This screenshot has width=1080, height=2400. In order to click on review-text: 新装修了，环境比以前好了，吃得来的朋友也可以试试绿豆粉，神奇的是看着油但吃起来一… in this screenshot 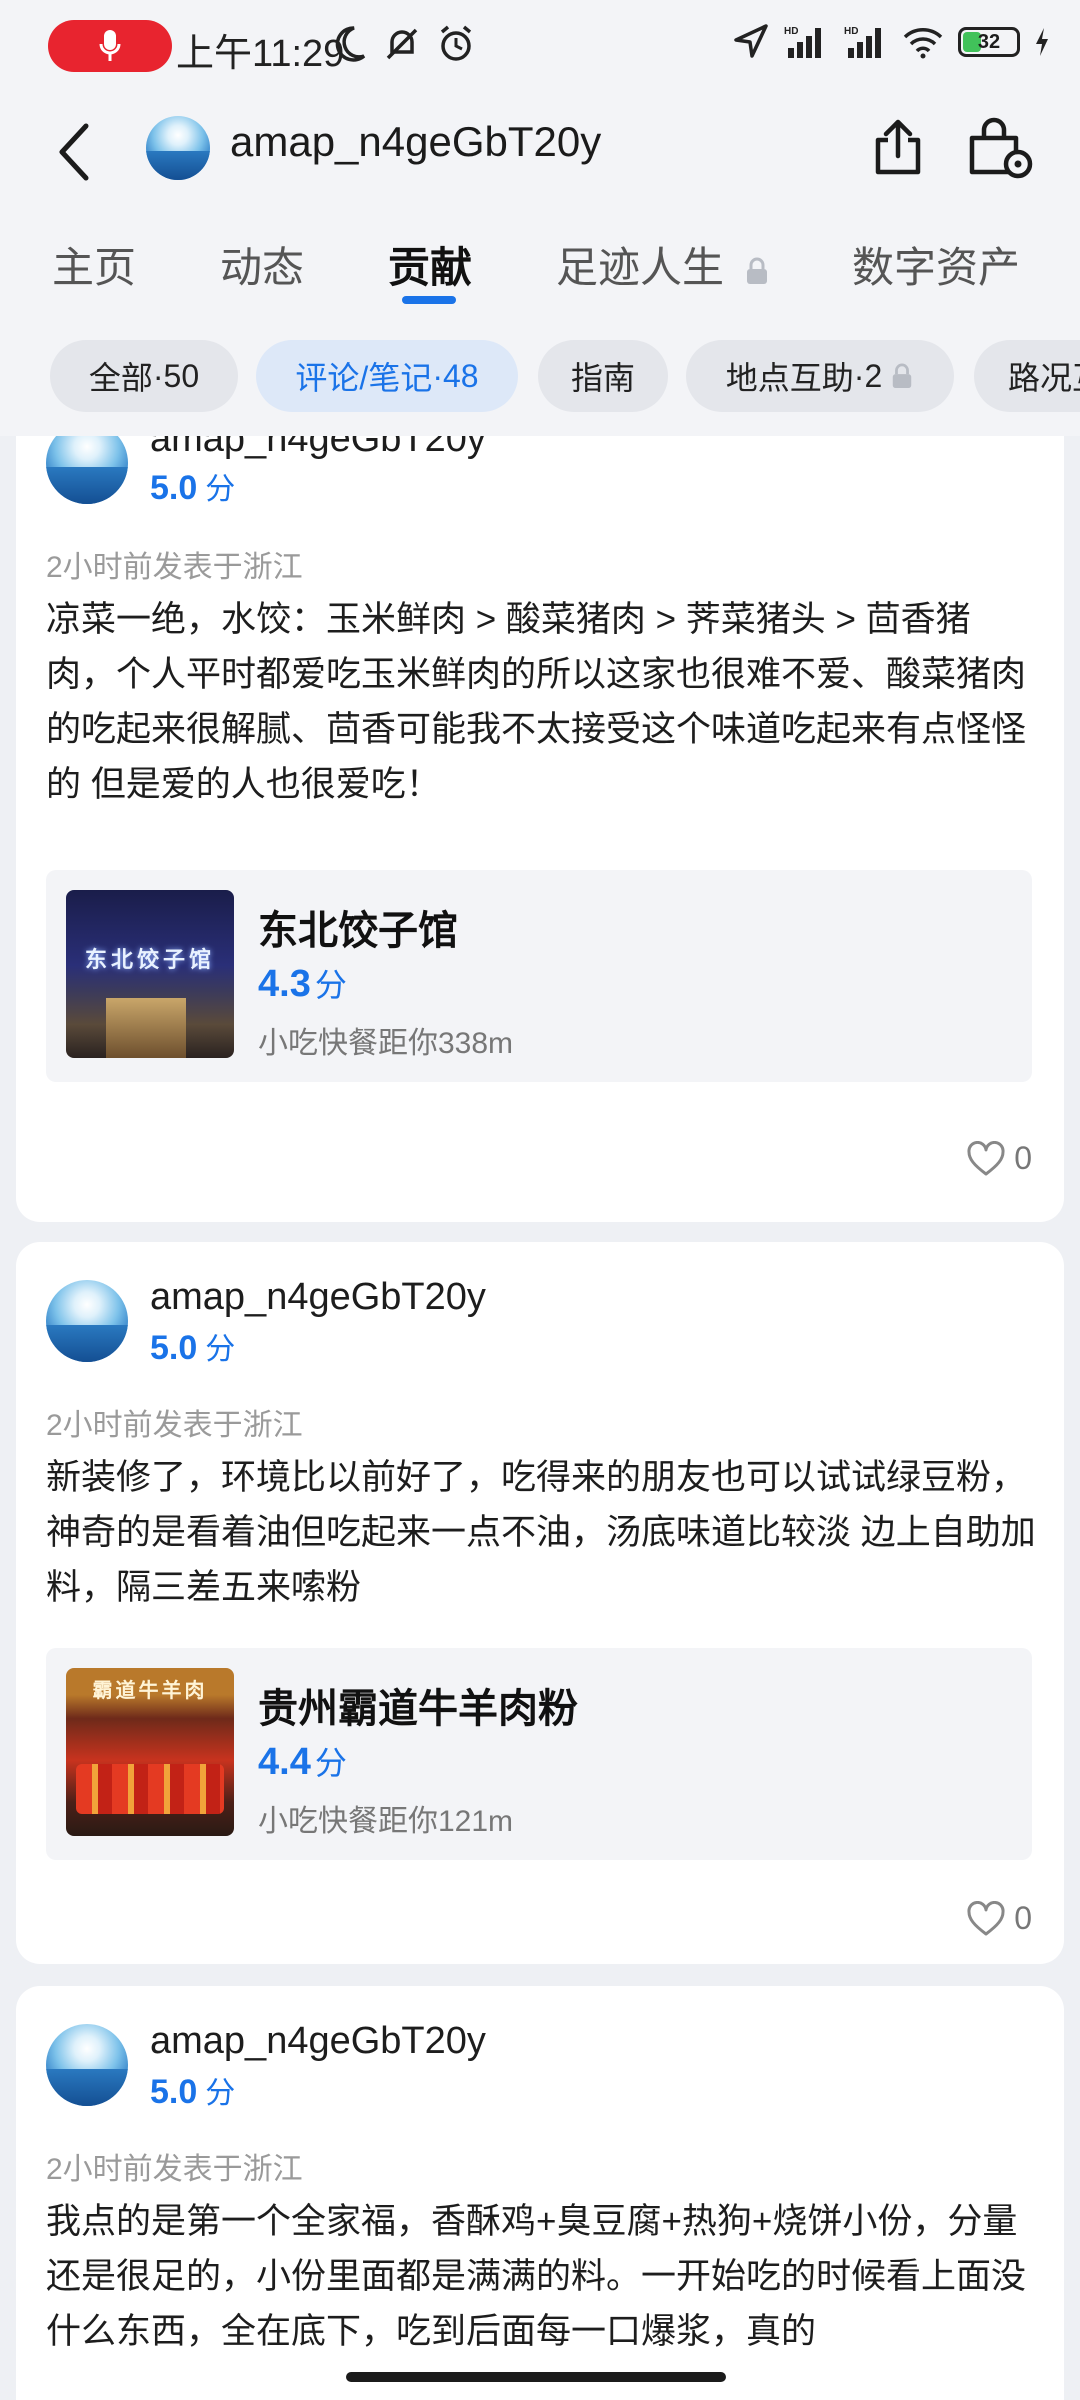, I will do `click(541, 1532)`.